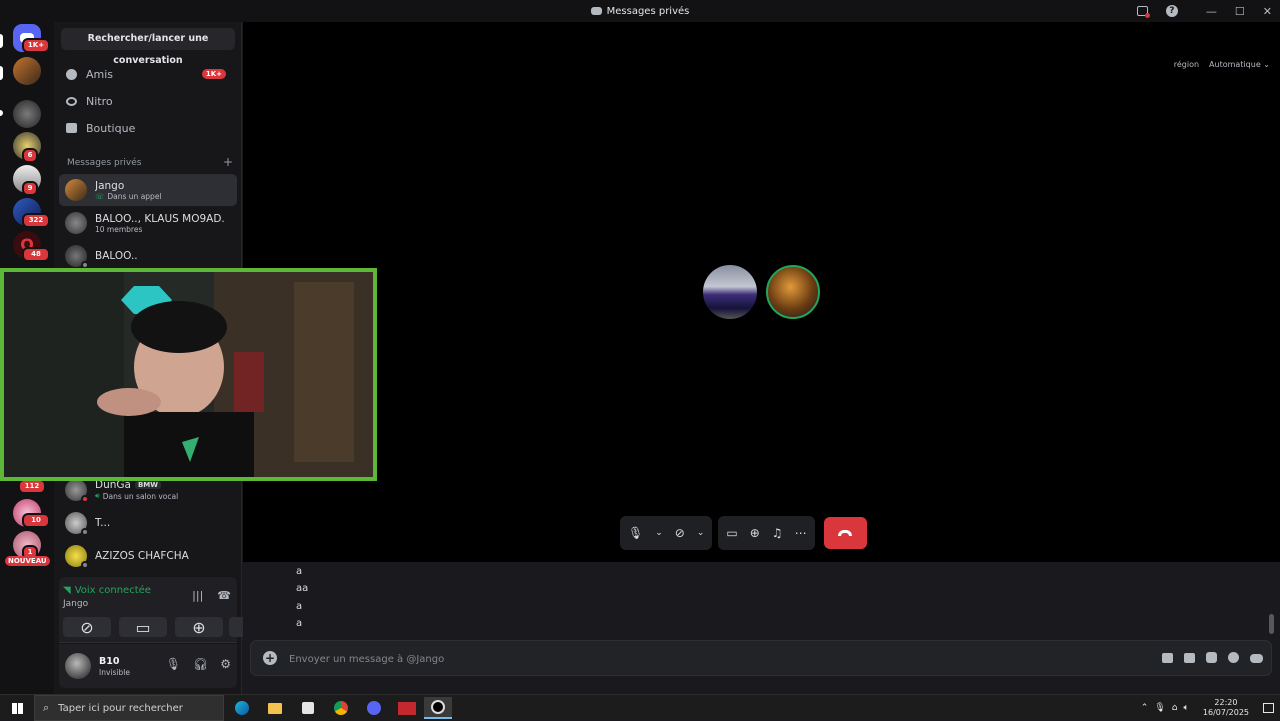 This screenshot has height=721, width=1280. Describe the element at coordinates (1211, 11) in the screenshot. I see `minimize-button: —` at that location.